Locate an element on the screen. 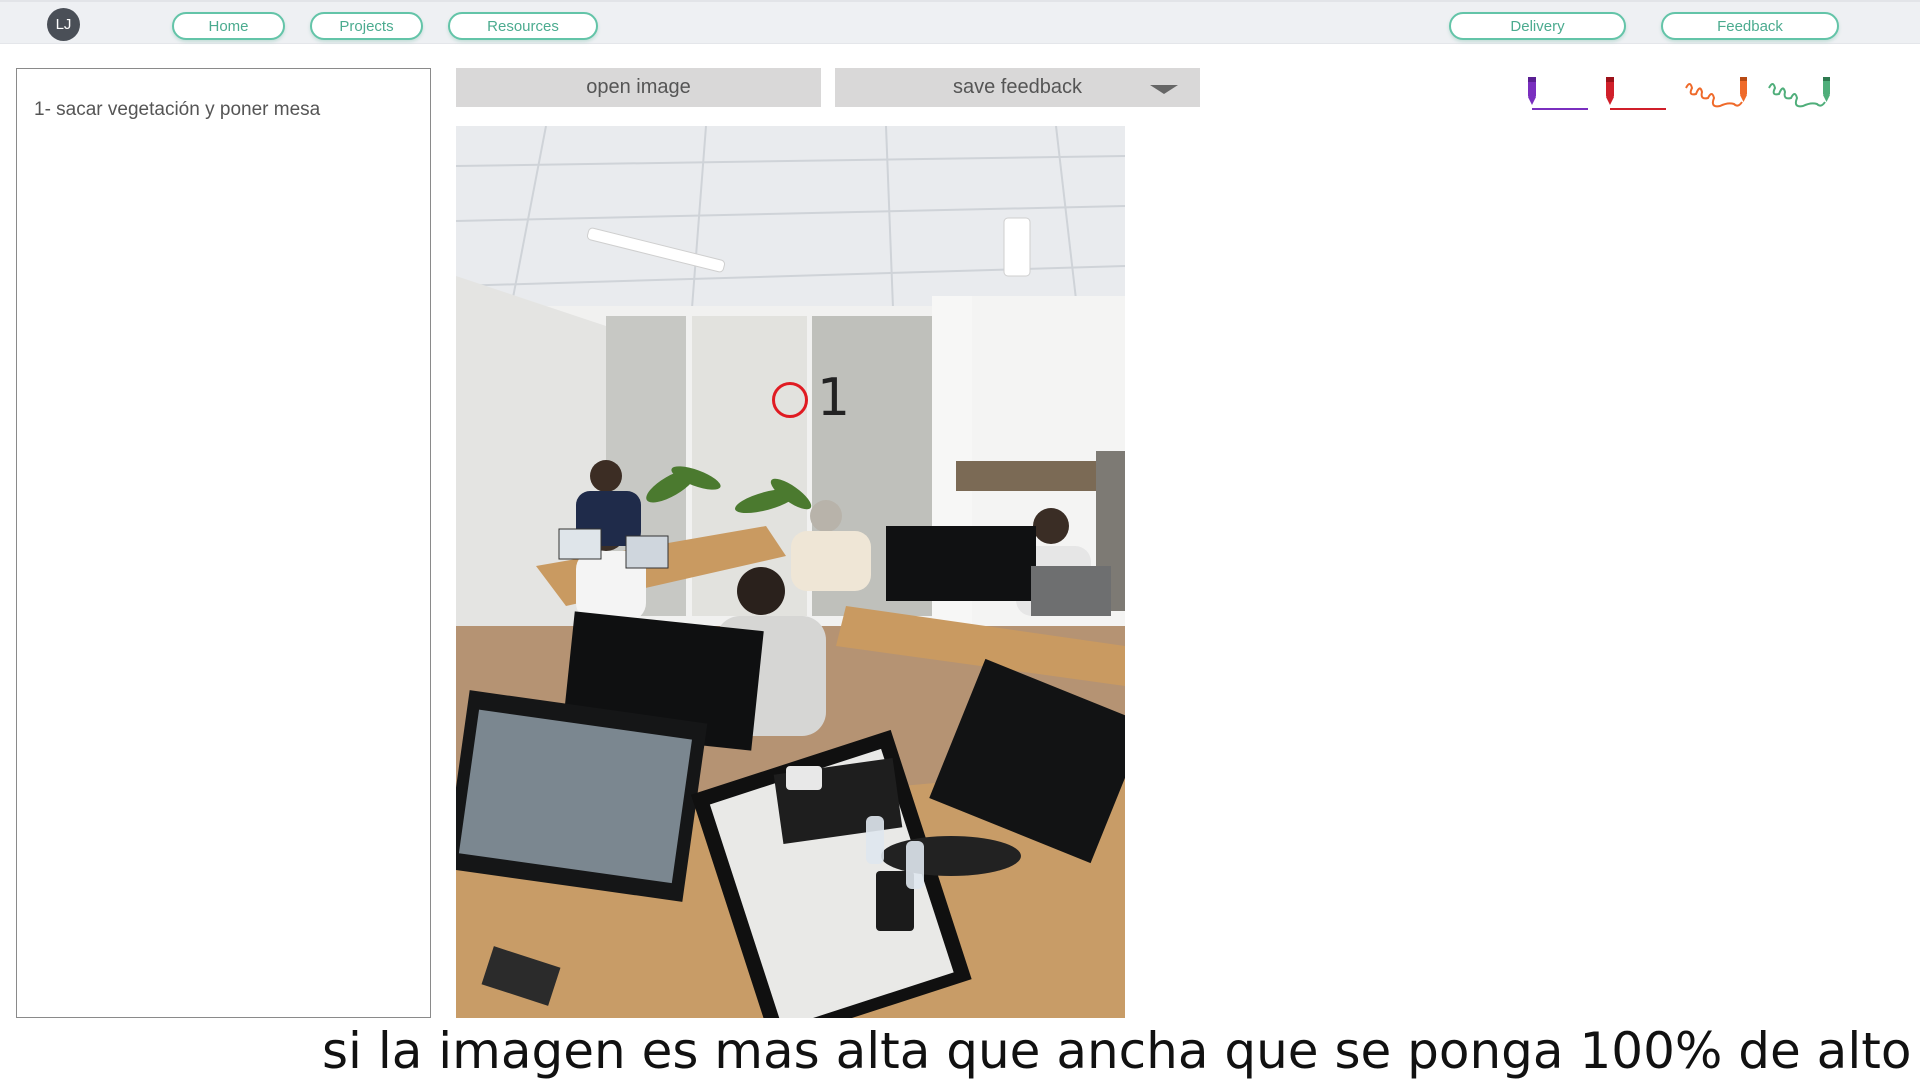 The width and height of the screenshot is (1920, 1080). save-feedback-button: save feedback is located at coordinates (1017, 87).